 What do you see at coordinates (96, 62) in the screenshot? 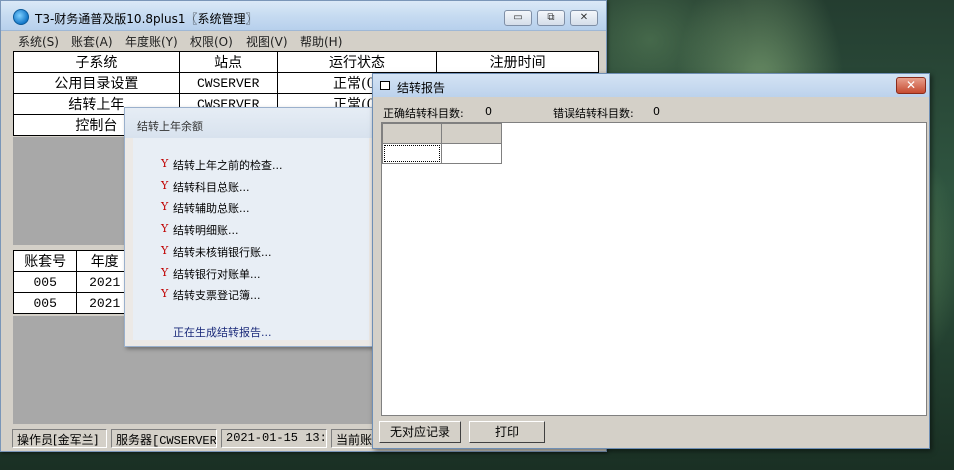
I see `column-header: 子系统` at bounding box center [96, 62].